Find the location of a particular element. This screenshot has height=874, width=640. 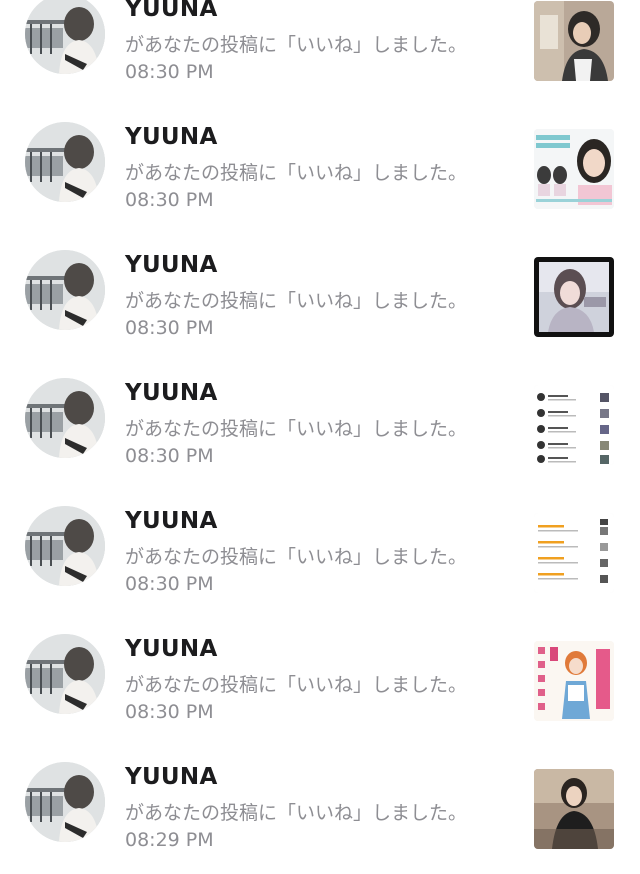

notification-row: YUUNA があなたの投稿に「いいね」しました。 08:29 PM is located at coordinates (320, 810).